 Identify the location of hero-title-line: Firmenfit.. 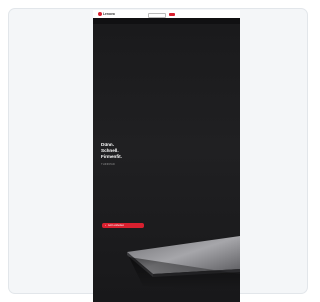
(111, 156).